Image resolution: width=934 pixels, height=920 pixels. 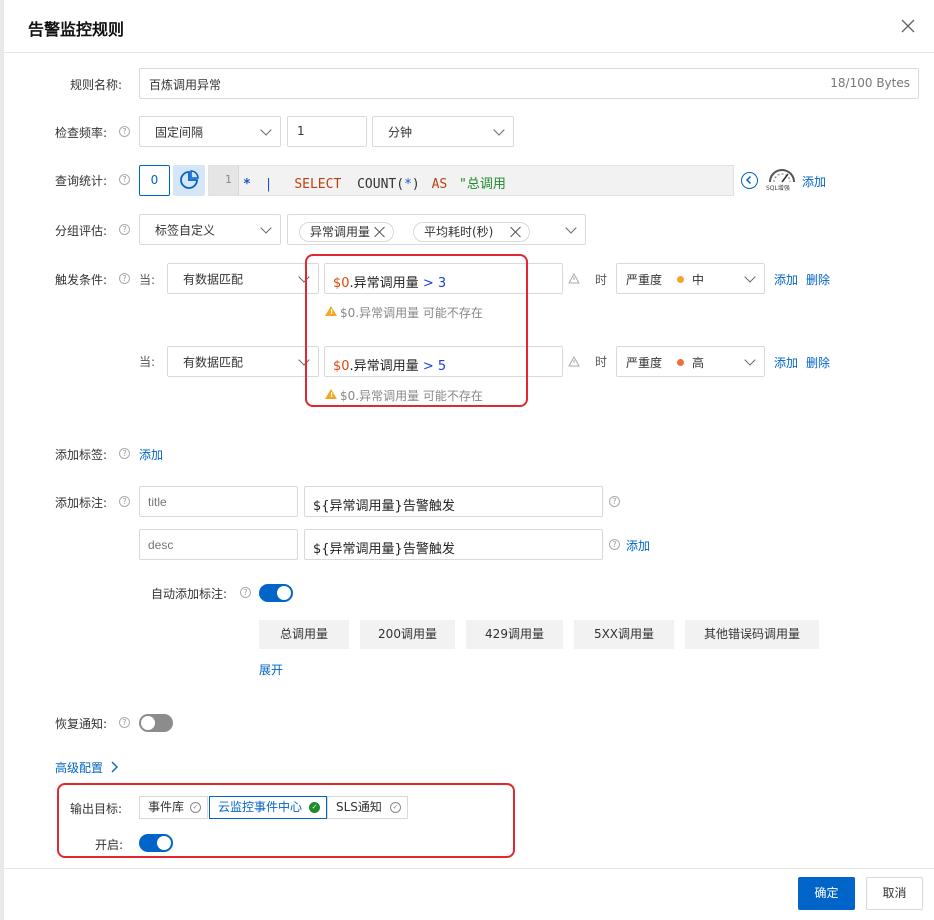 What do you see at coordinates (96, 85) in the screenshot?
I see `rule-name-label: 规则名称:` at bounding box center [96, 85].